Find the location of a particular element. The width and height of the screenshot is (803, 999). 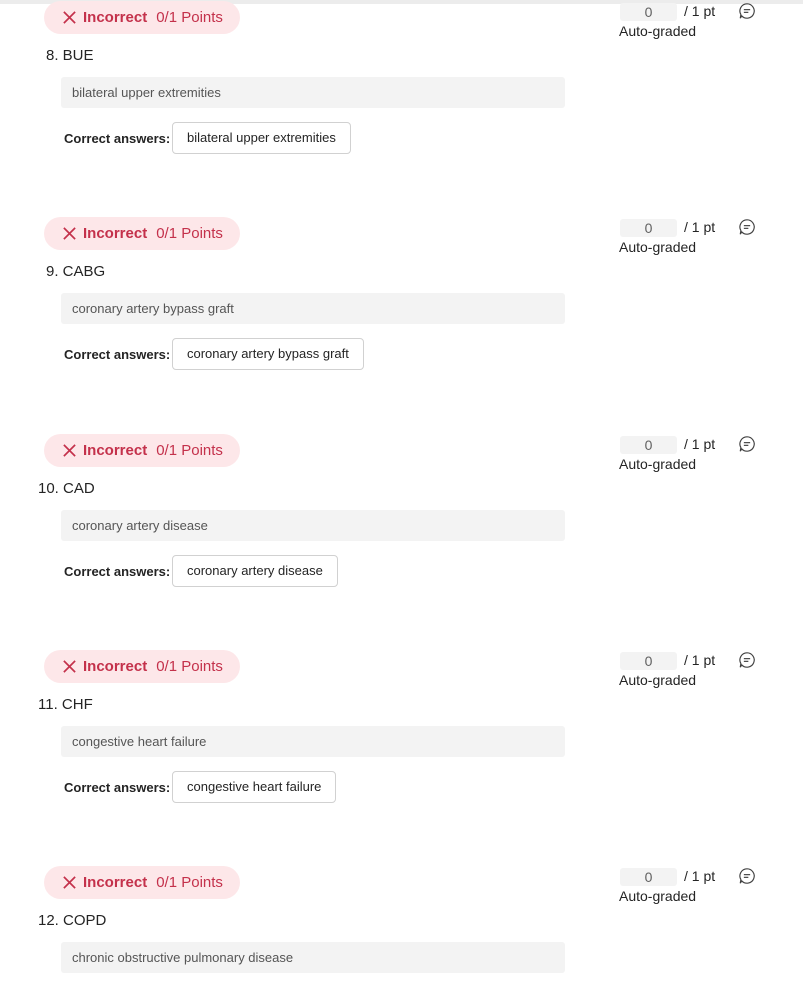

question-title: 8. BUE is located at coordinates (70, 55).